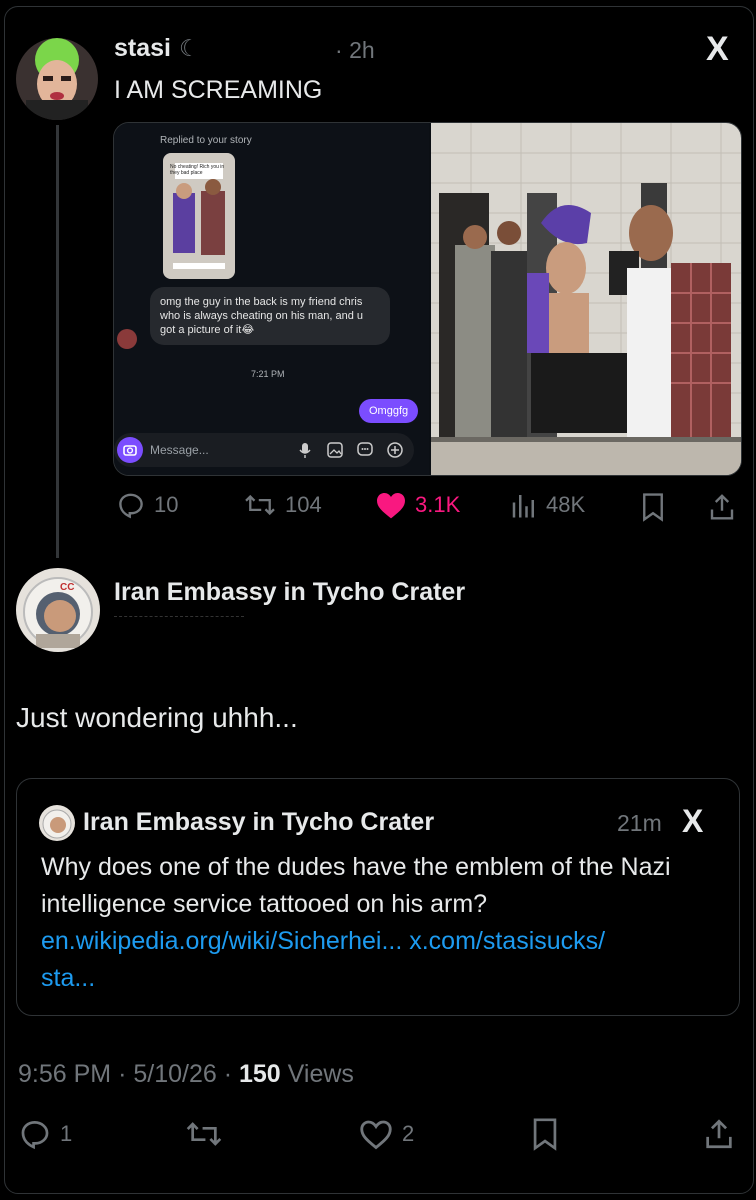 Image resolution: width=756 pixels, height=1200 pixels. I want to click on mic-icon, so click(305, 452).